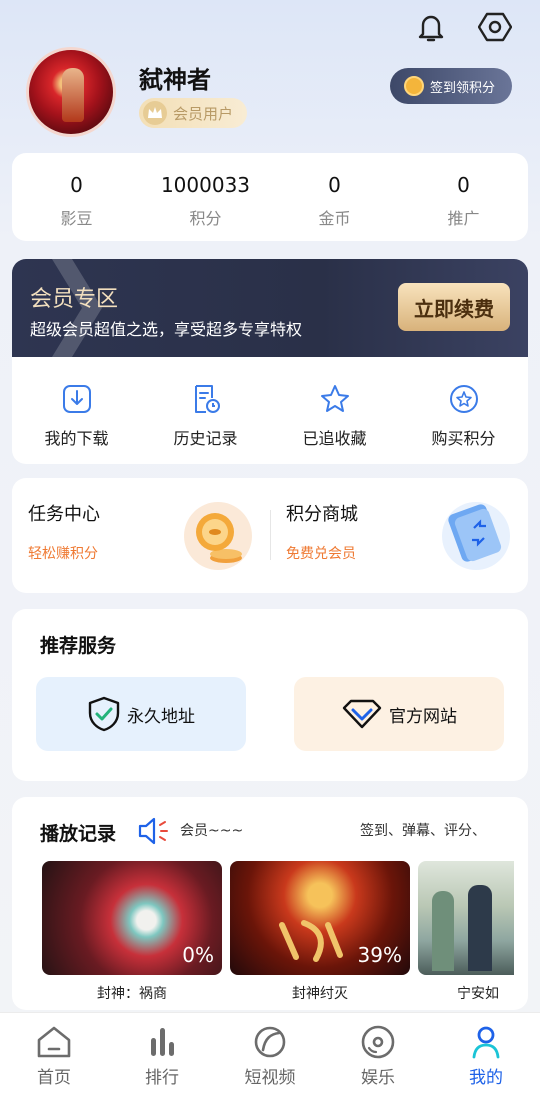  I want to click on username: 弑神者, so click(175, 80).